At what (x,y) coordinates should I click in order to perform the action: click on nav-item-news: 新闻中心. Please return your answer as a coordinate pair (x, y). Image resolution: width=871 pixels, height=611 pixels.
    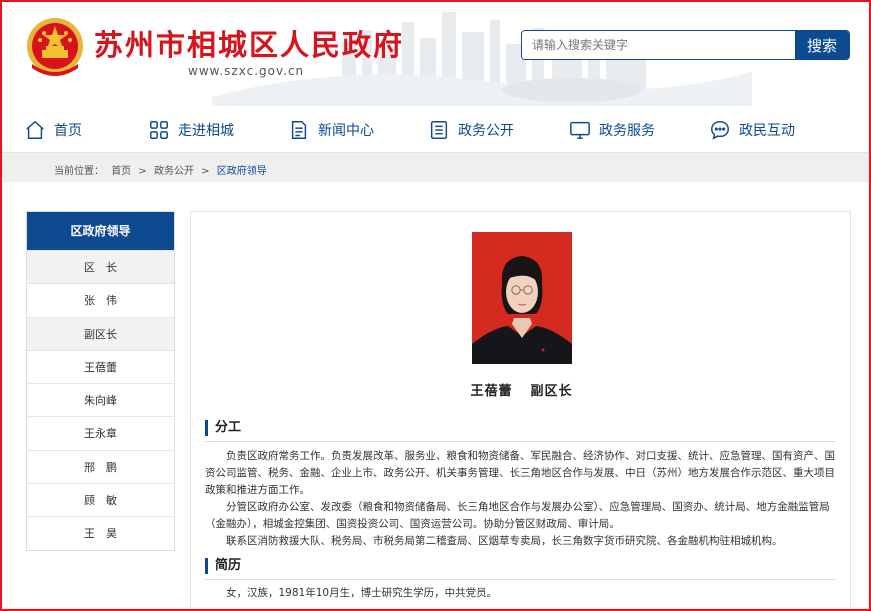
    Looking at the image, I should click on (331, 130).